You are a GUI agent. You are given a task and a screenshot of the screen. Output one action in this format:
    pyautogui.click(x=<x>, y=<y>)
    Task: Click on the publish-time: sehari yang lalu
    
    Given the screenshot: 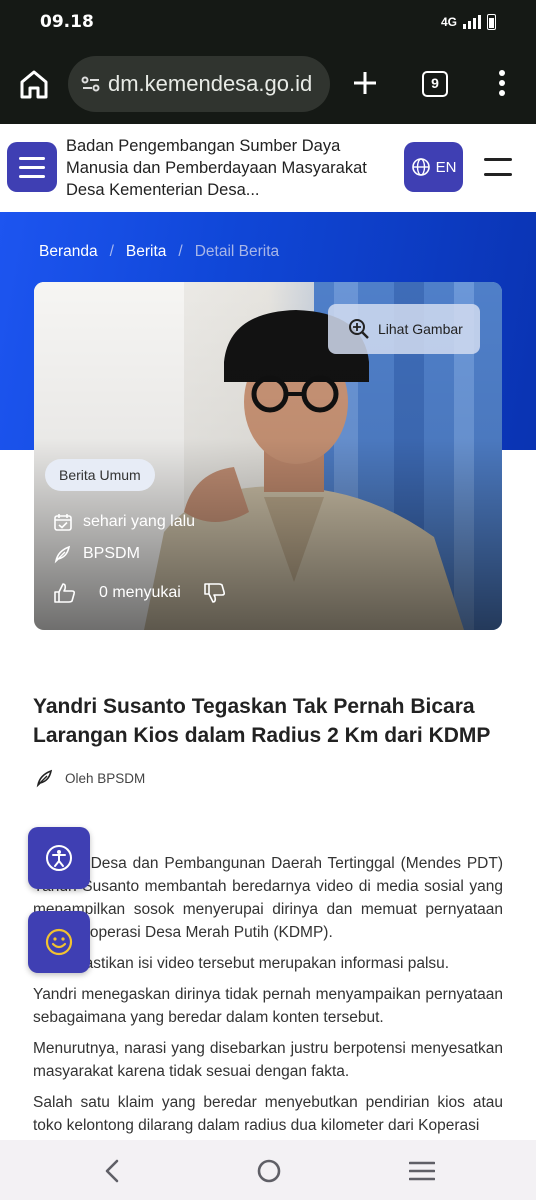 What is the action you would take?
    pyautogui.click(x=124, y=522)
    